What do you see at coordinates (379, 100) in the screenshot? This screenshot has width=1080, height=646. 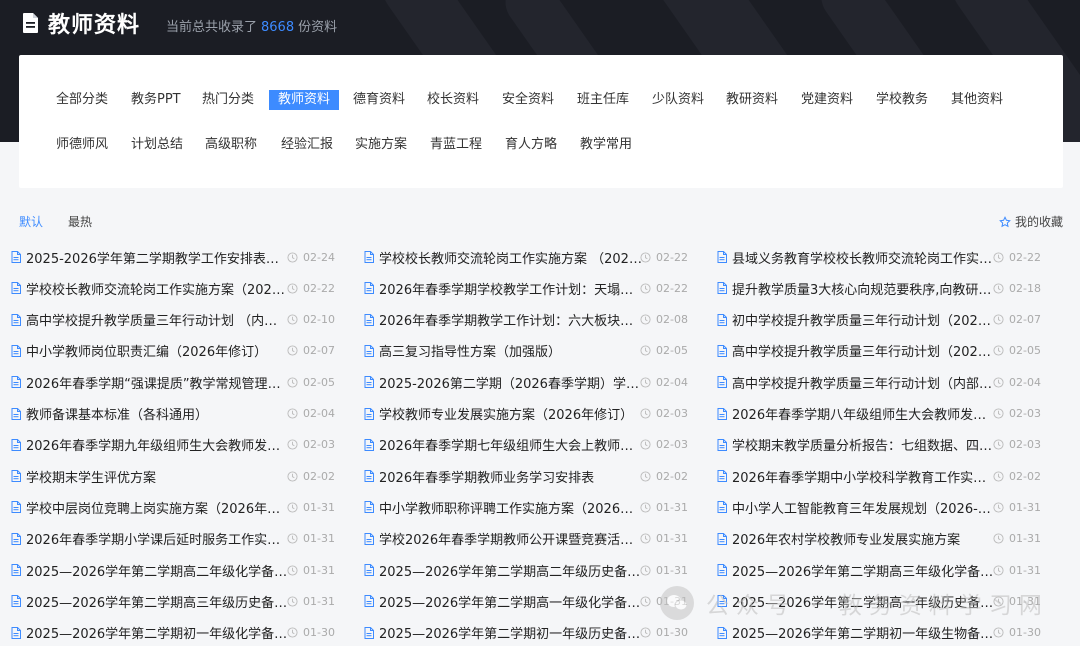 I see `category-tab: 德育资料` at bounding box center [379, 100].